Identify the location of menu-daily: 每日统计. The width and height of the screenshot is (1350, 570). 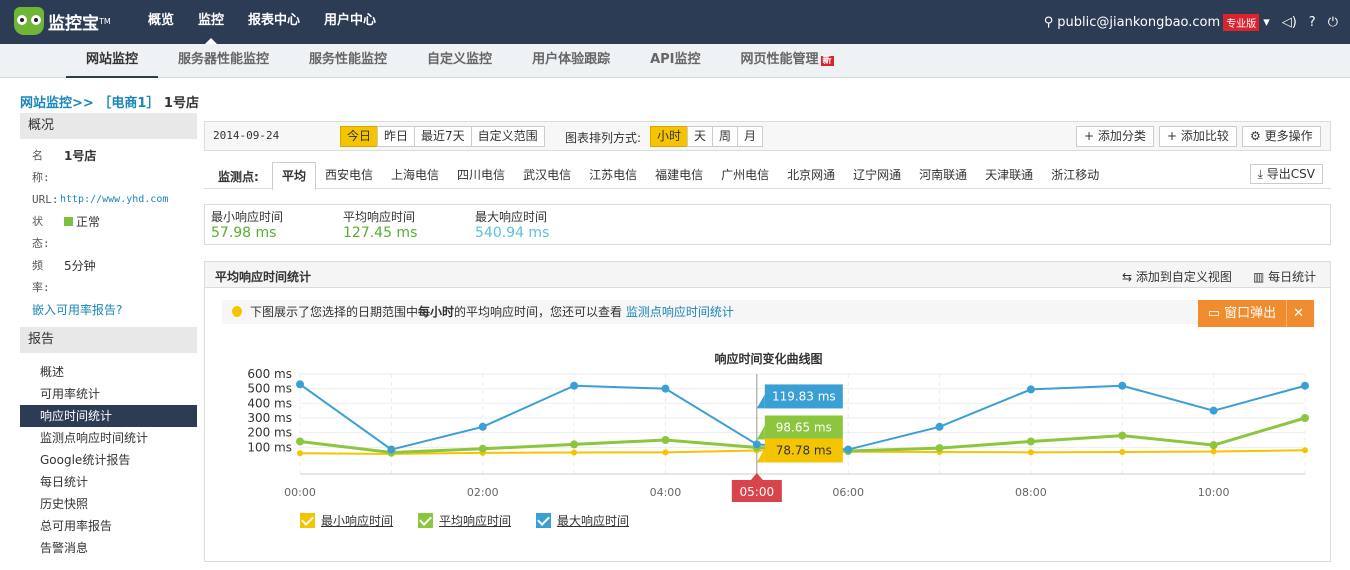
(108, 482).